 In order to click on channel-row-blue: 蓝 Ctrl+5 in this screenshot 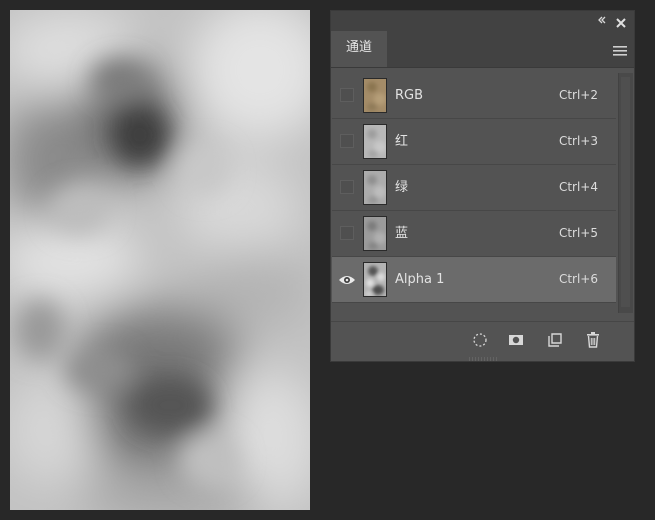, I will do `click(474, 234)`.